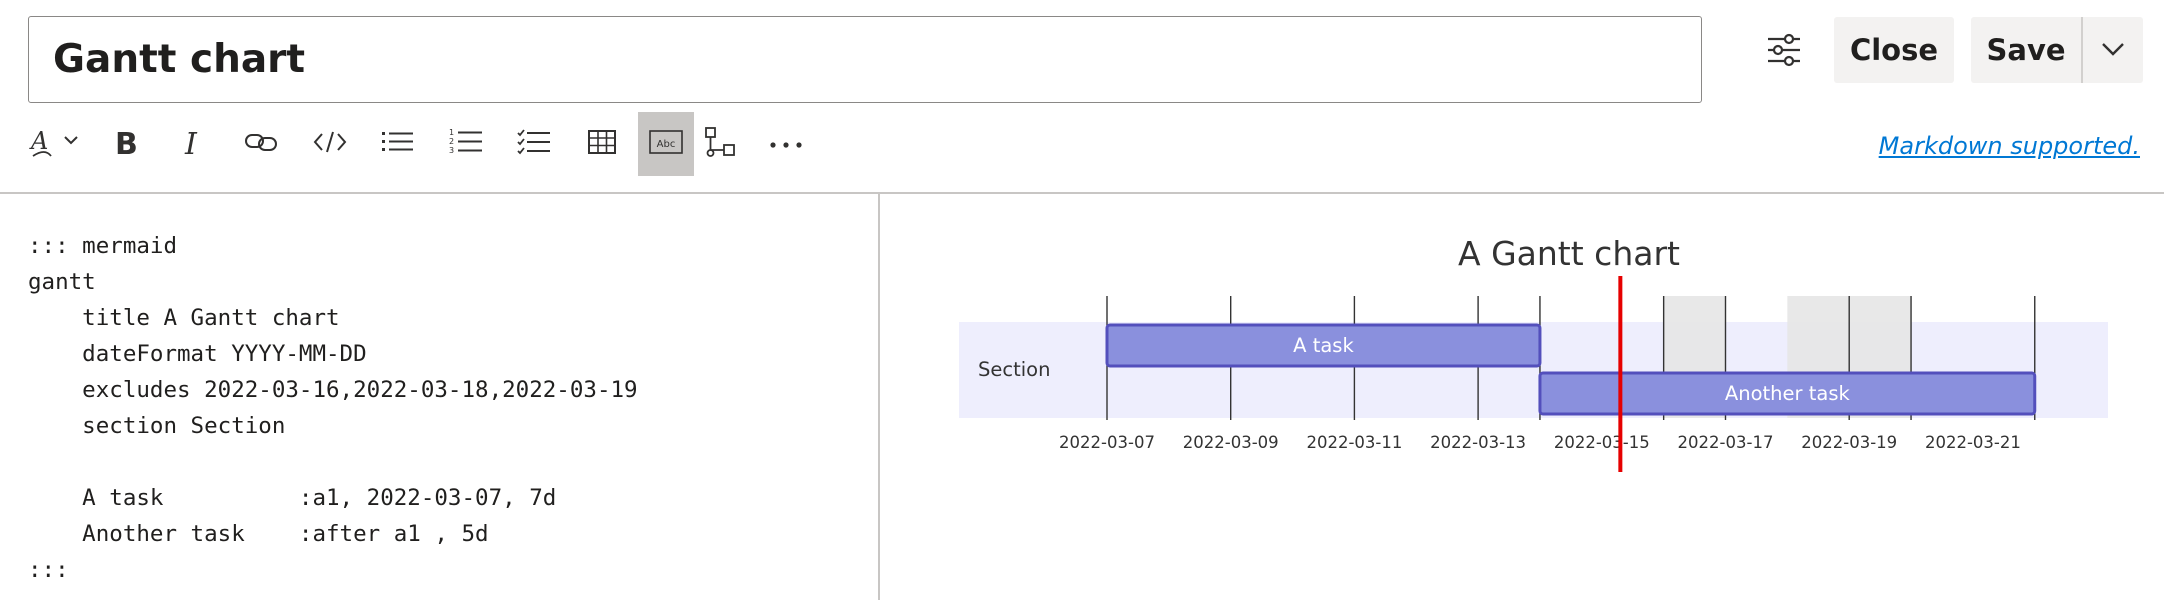 The image size is (2164, 600). Describe the element at coordinates (1569, 253) in the screenshot. I see `chart-title: A Gantt chart` at that location.